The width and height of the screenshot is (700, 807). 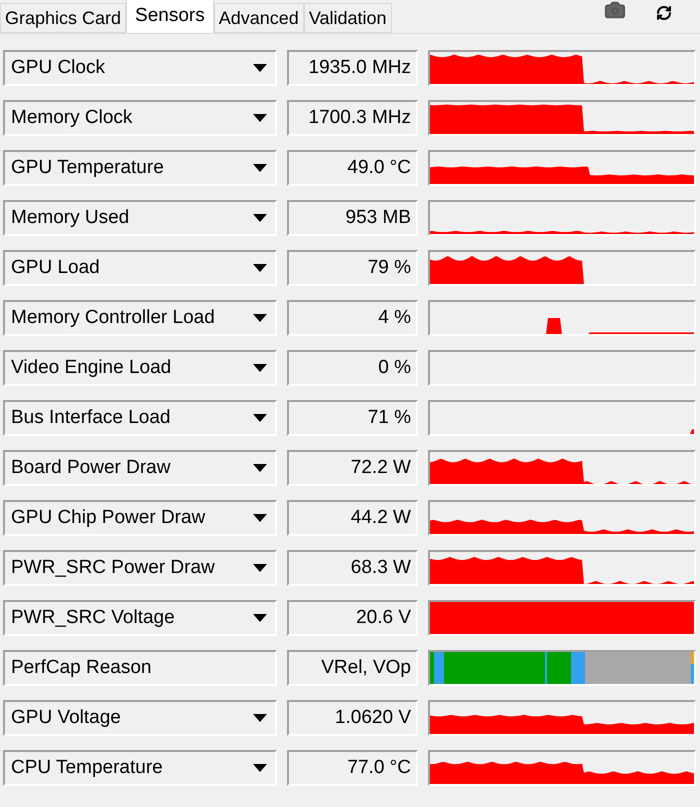 I want to click on sensor-name: GPU Chip Power Draw, so click(x=108, y=518).